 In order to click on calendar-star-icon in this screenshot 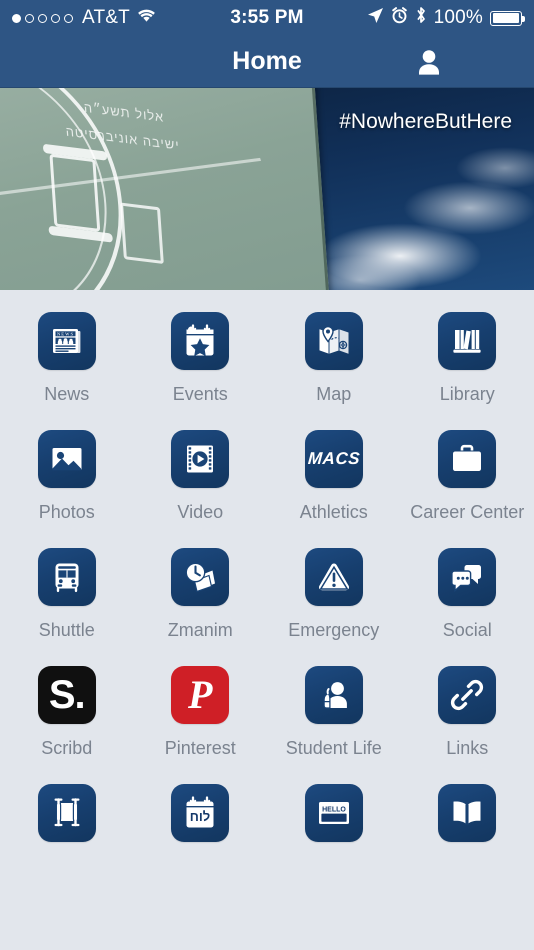, I will do `click(200, 341)`.